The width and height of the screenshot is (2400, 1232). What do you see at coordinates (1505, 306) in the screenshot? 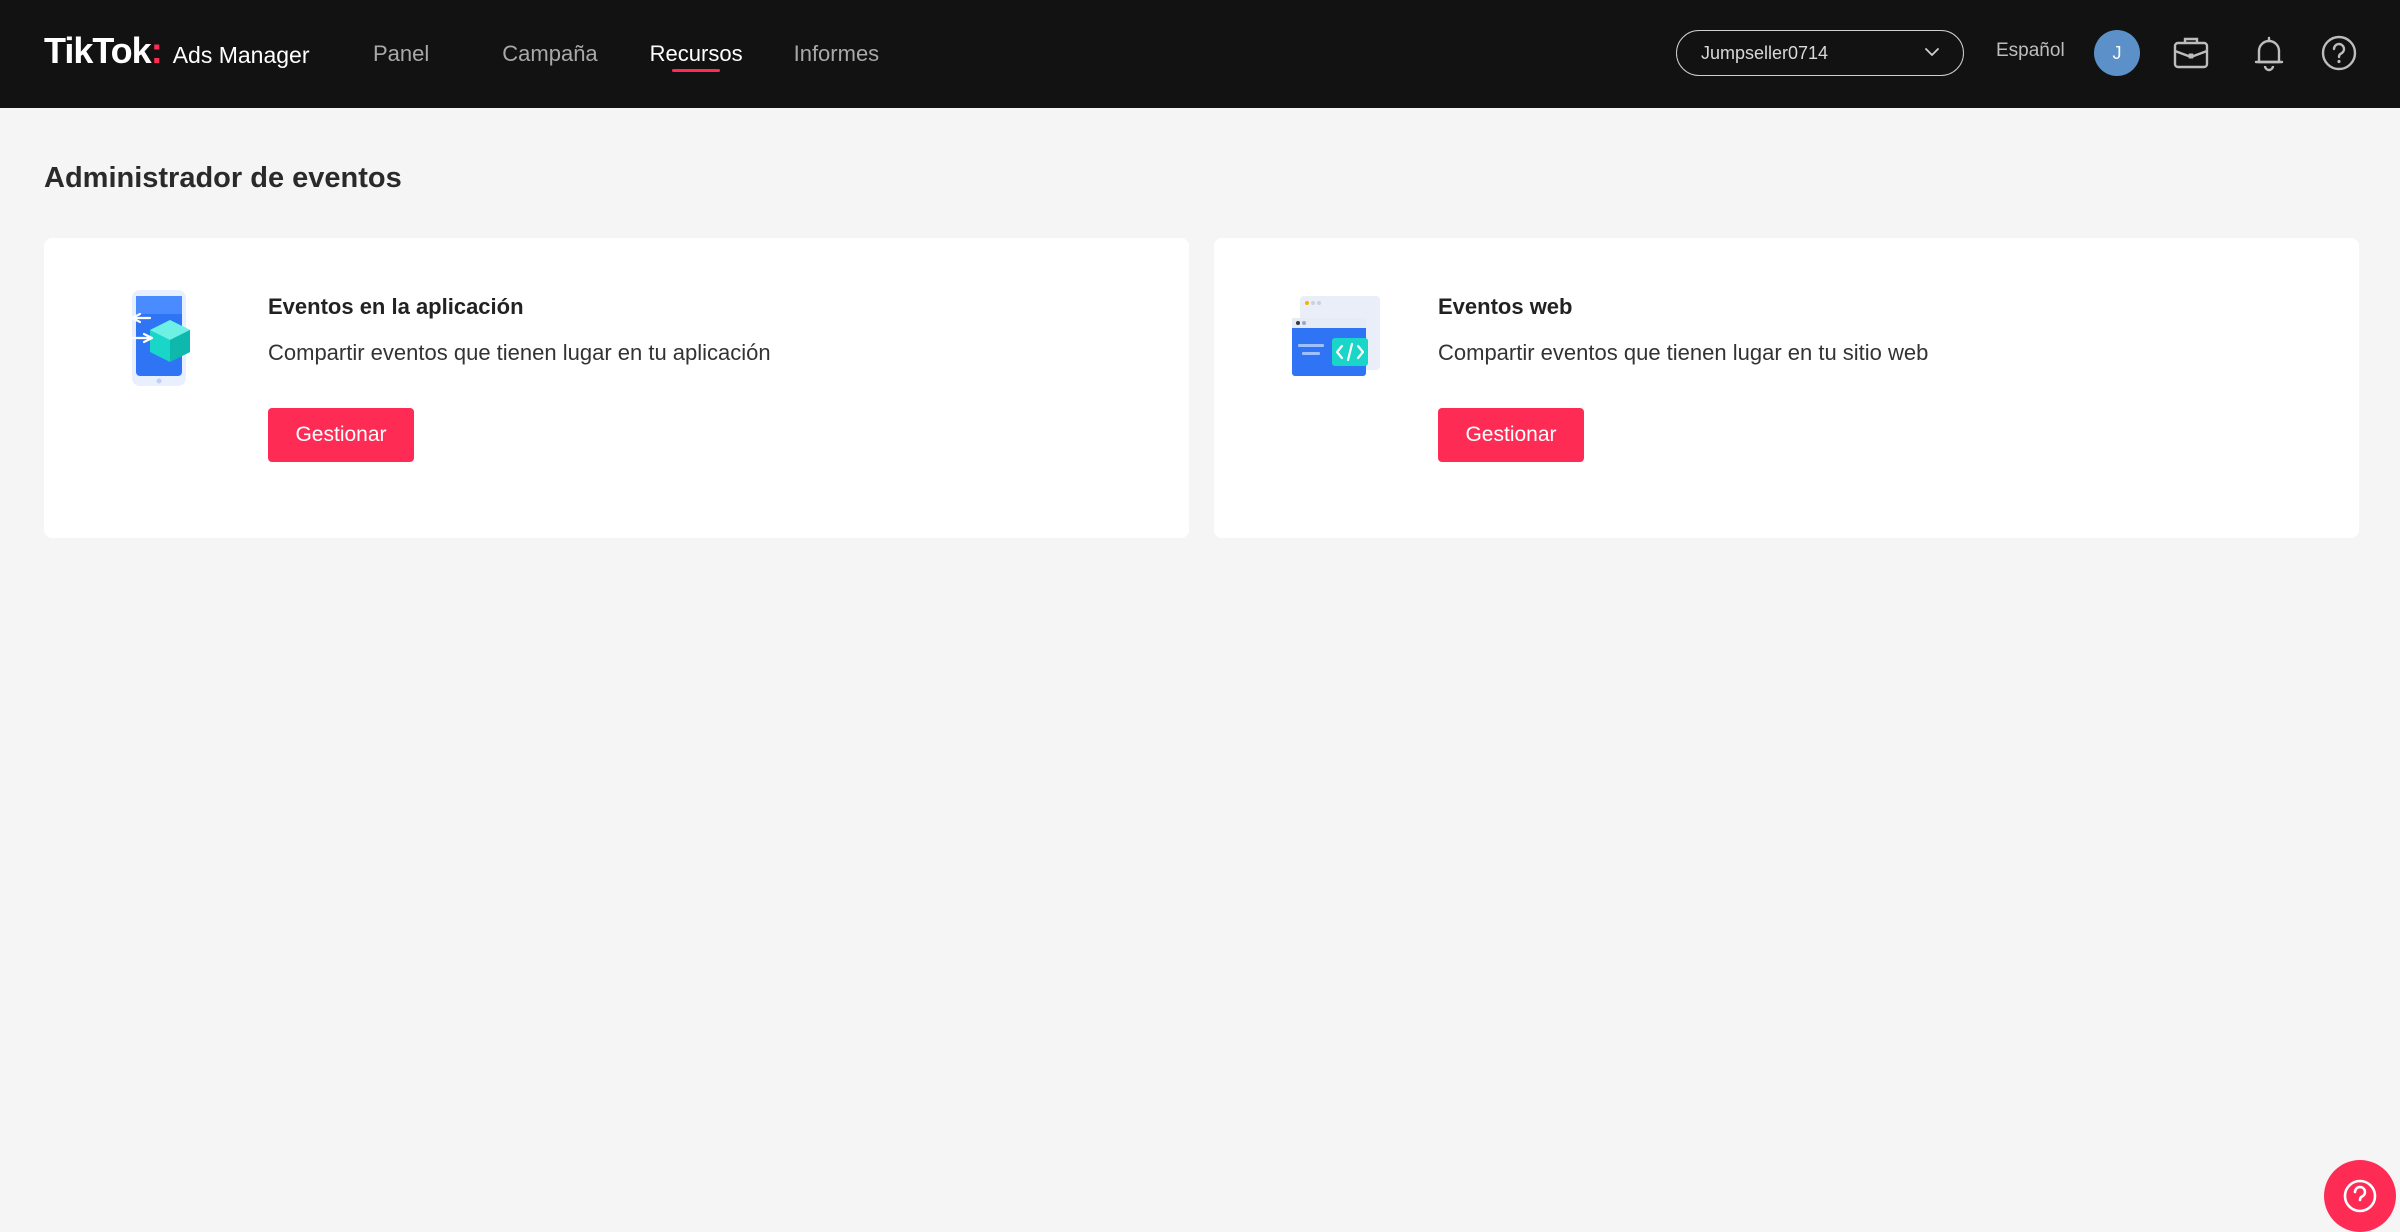
I see `card-title: Eventos web` at bounding box center [1505, 306].